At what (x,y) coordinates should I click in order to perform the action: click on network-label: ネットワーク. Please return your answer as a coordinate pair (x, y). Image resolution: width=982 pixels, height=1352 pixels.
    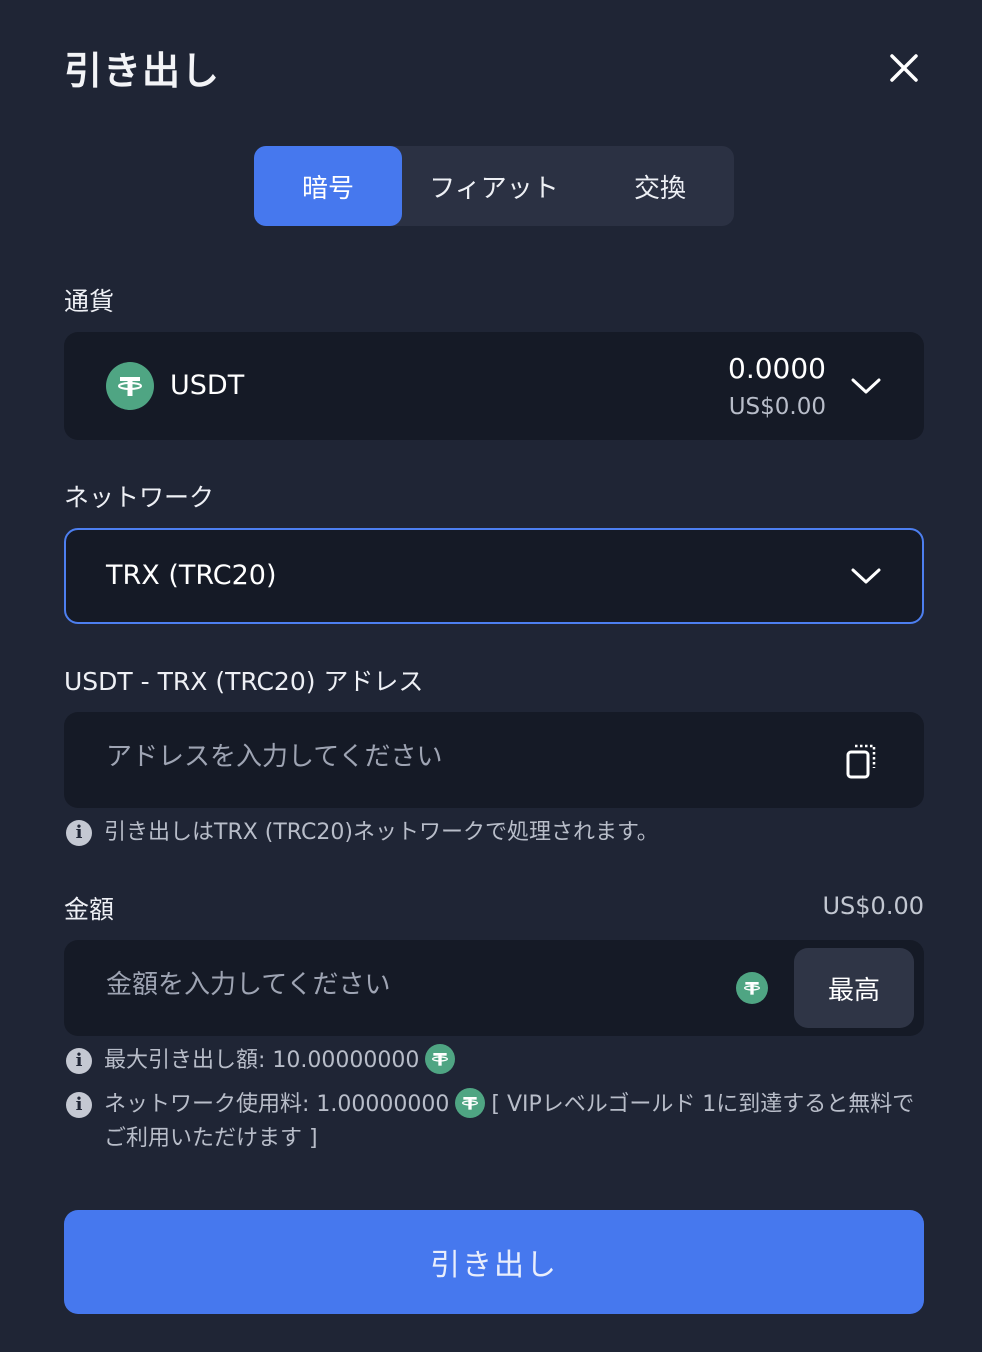
    Looking at the image, I should click on (139, 497).